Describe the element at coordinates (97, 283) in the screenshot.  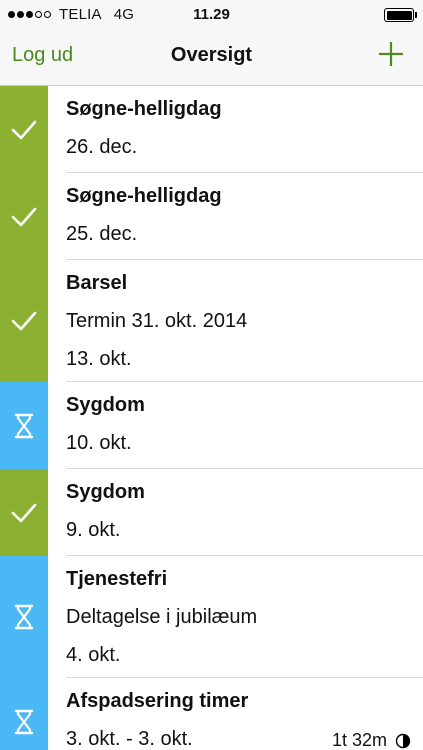
I see `item-title: Barsel` at that location.